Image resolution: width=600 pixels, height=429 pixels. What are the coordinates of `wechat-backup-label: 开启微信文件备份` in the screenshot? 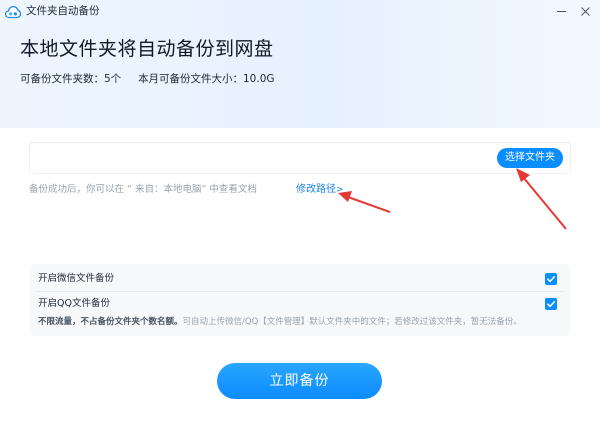 It's located at (76, 278).